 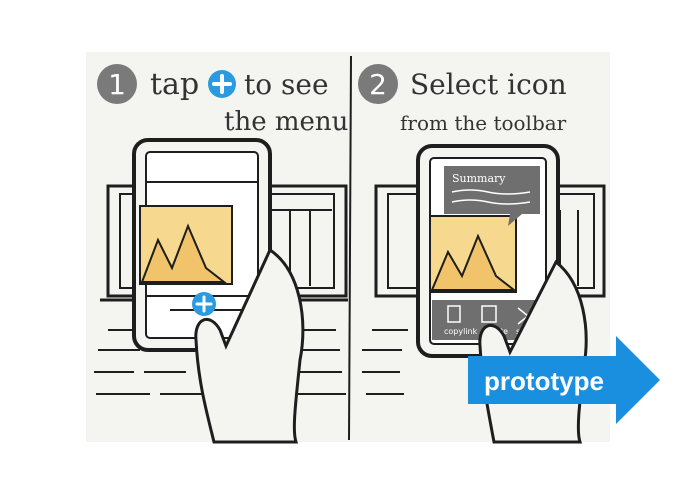 What do you see at coordinates (286, 84) in the screenshot?
I see `step-1-caption-see: to see` at bounding box center [286, 84].